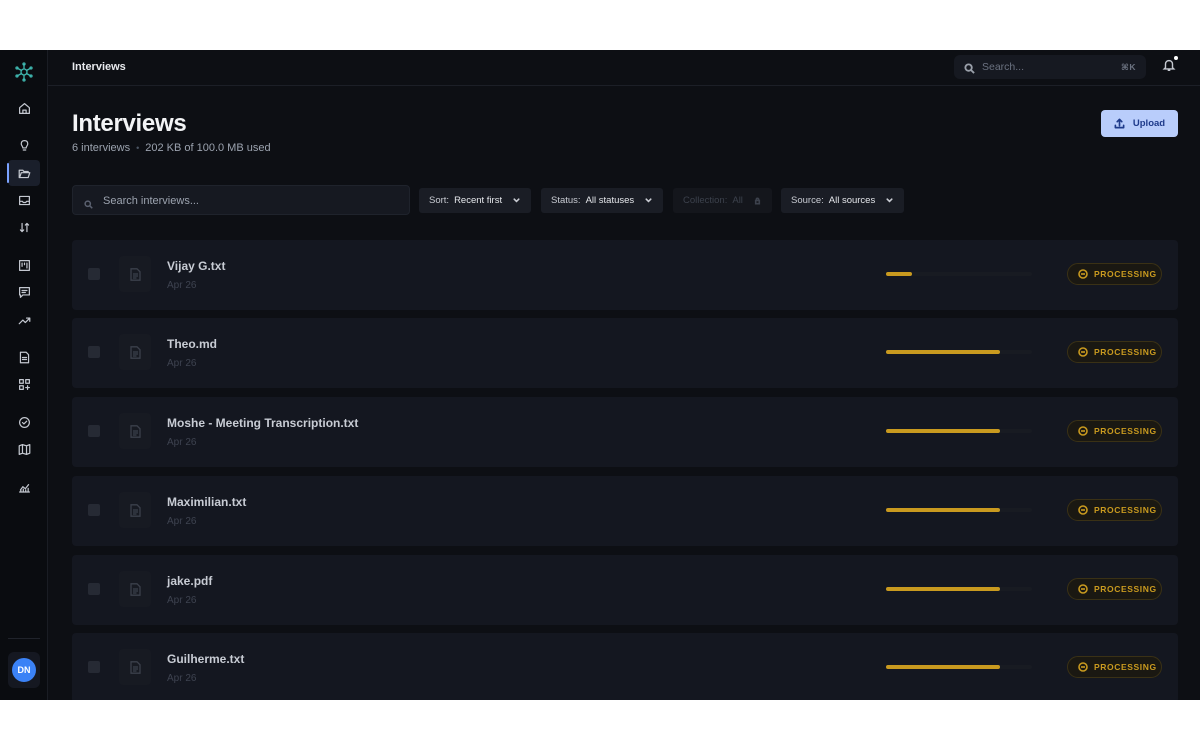 This screenshot has height=750, width=1200. I want to click on sort-dropdown: Sort: Recent first, so click(475, 200).